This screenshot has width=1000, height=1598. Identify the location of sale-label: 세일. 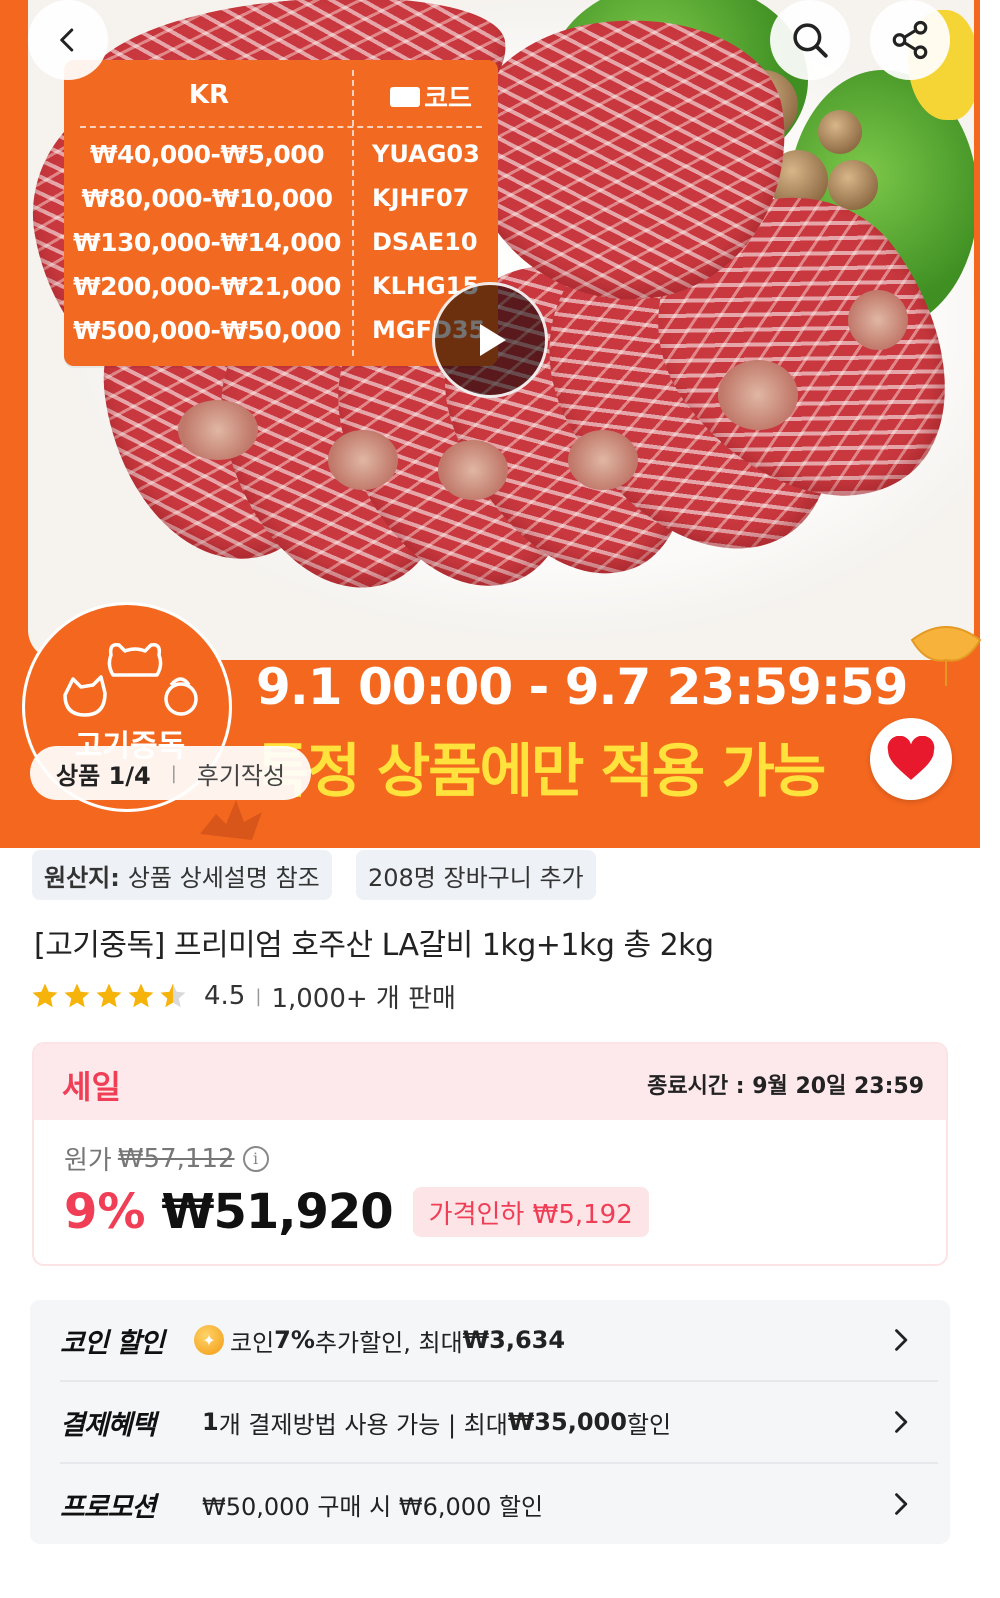
(91, 1087).